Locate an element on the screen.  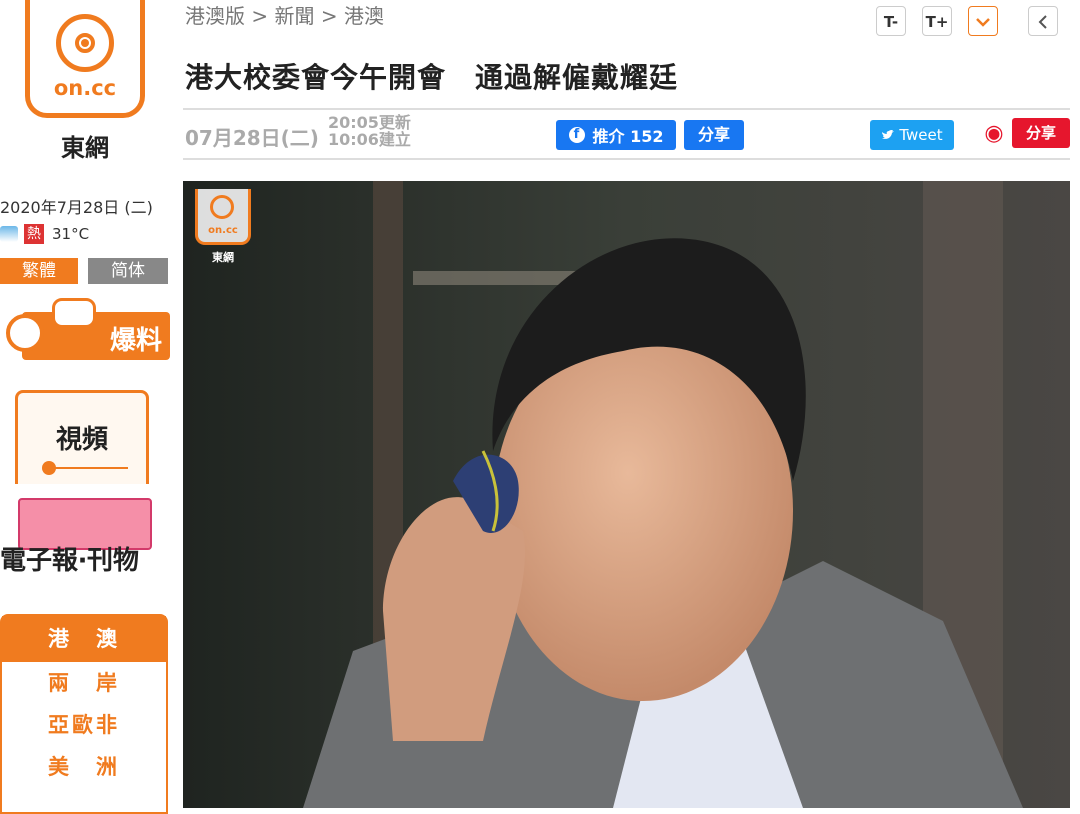
region-nav: 港 澳 兩 岸 亞歐非 美 洲 is located at coordinates (84, 714).